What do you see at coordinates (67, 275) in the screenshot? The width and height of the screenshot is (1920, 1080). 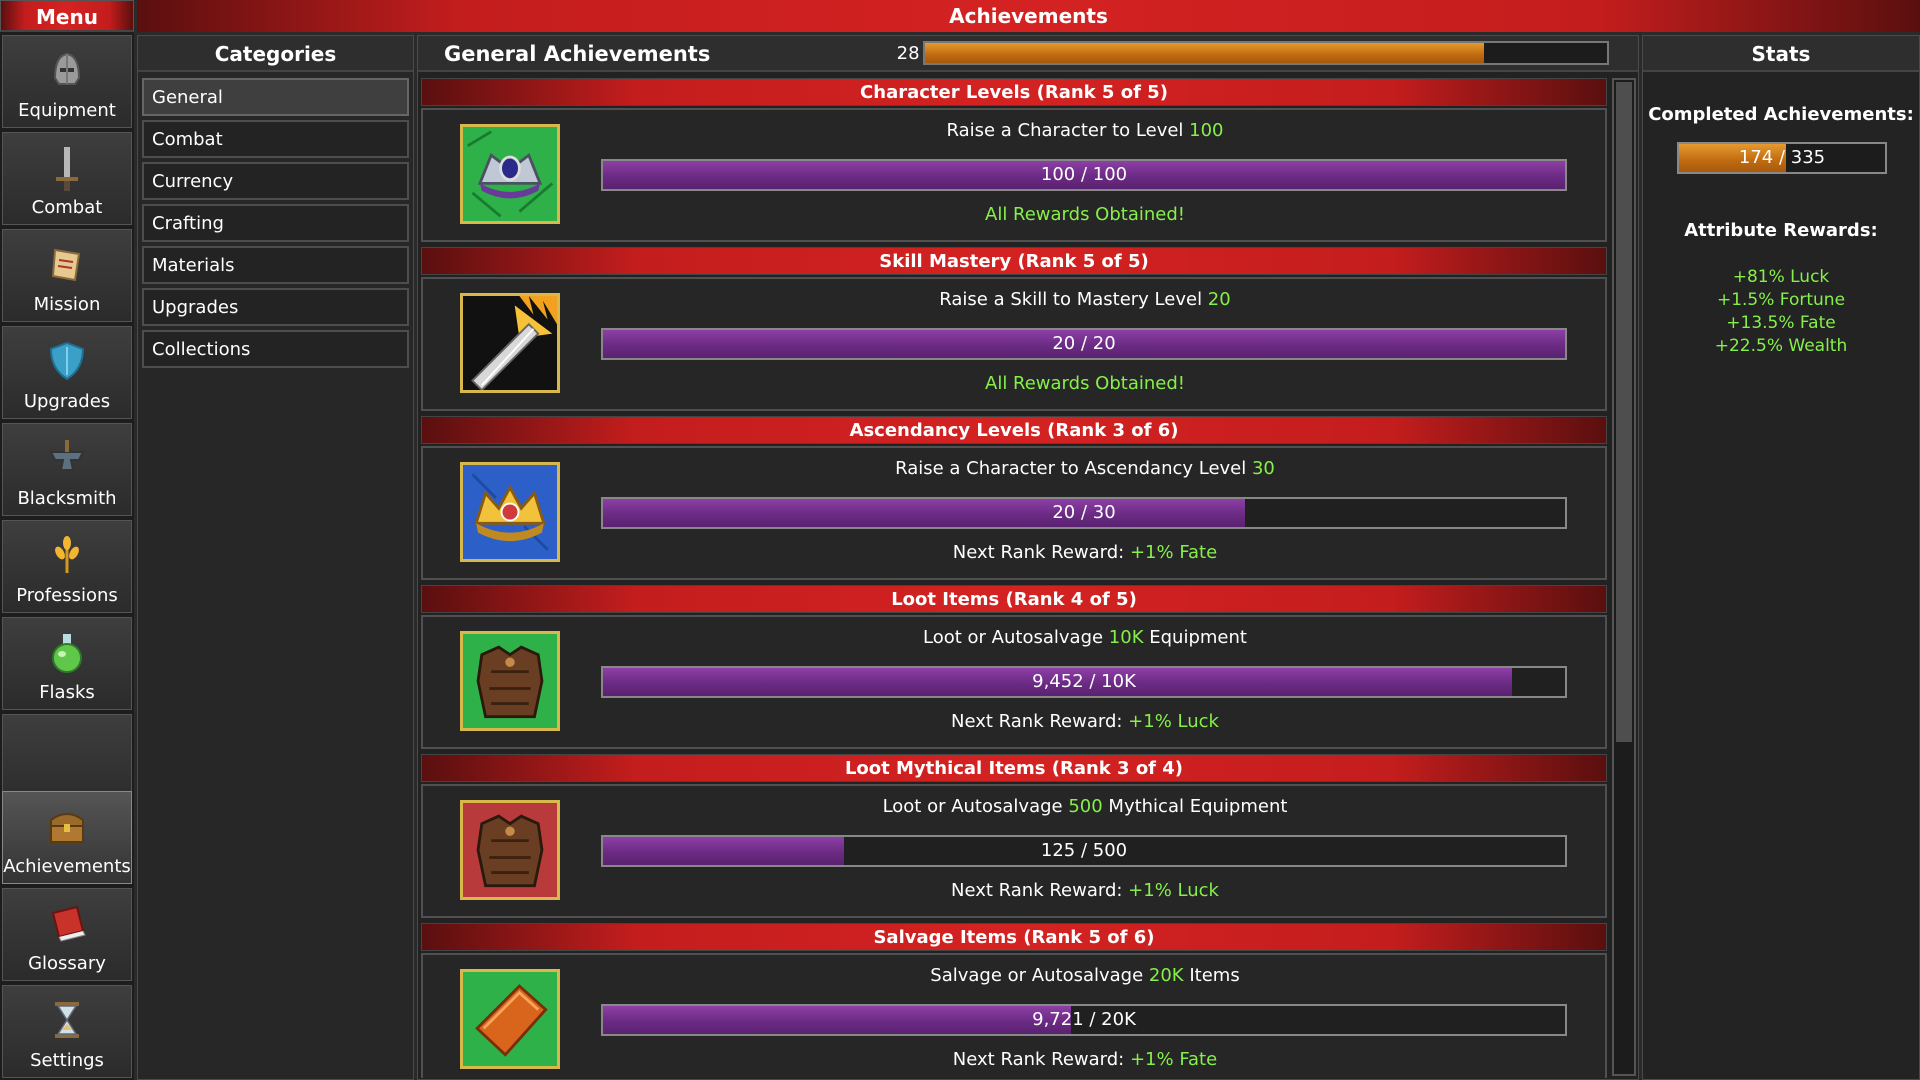 I see `menu-mission-button: Mission` at bounding box center [67, 275].